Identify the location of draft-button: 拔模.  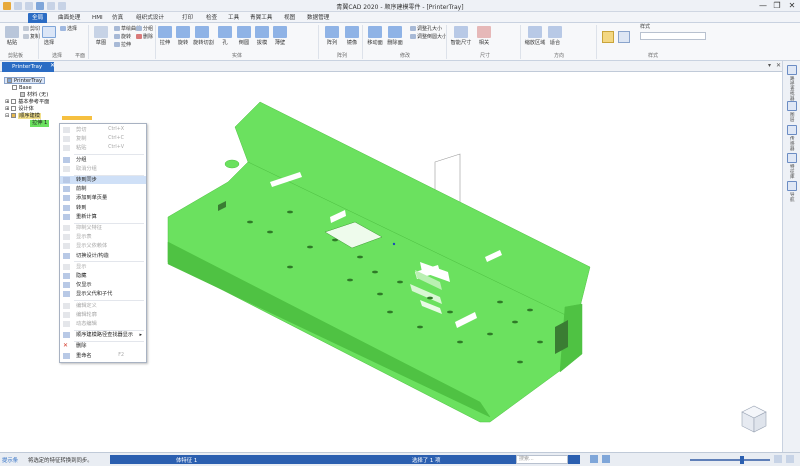
(262, 36).